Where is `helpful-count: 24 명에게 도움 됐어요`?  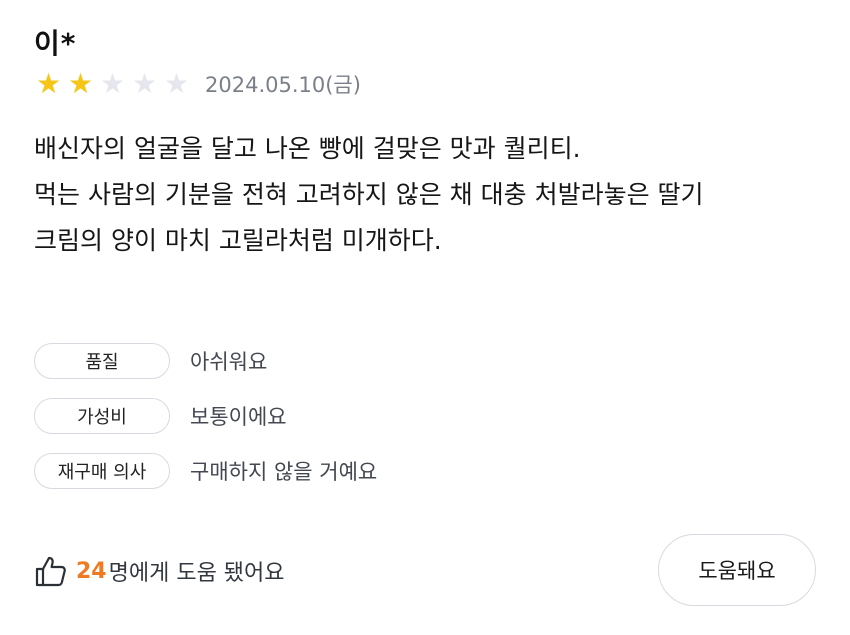
helpful-count: 24 명에게 도움 됐어요 is located at coordinates (159, 571).